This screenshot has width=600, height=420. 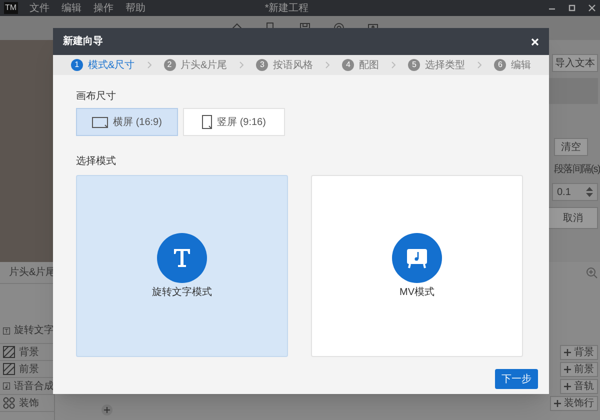 I want to click on step-number: 1, so click(x=76, y=65).